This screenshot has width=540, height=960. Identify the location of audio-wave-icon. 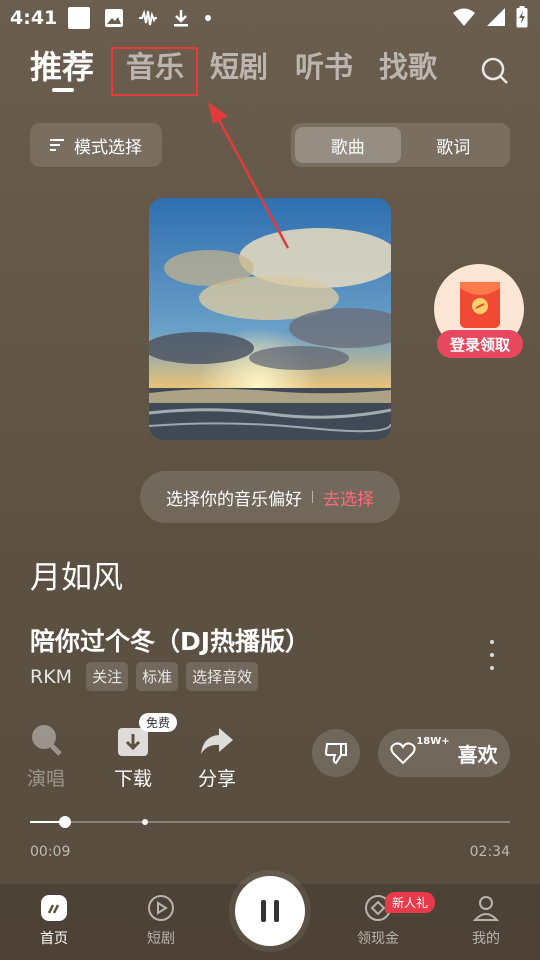
(148, 17).